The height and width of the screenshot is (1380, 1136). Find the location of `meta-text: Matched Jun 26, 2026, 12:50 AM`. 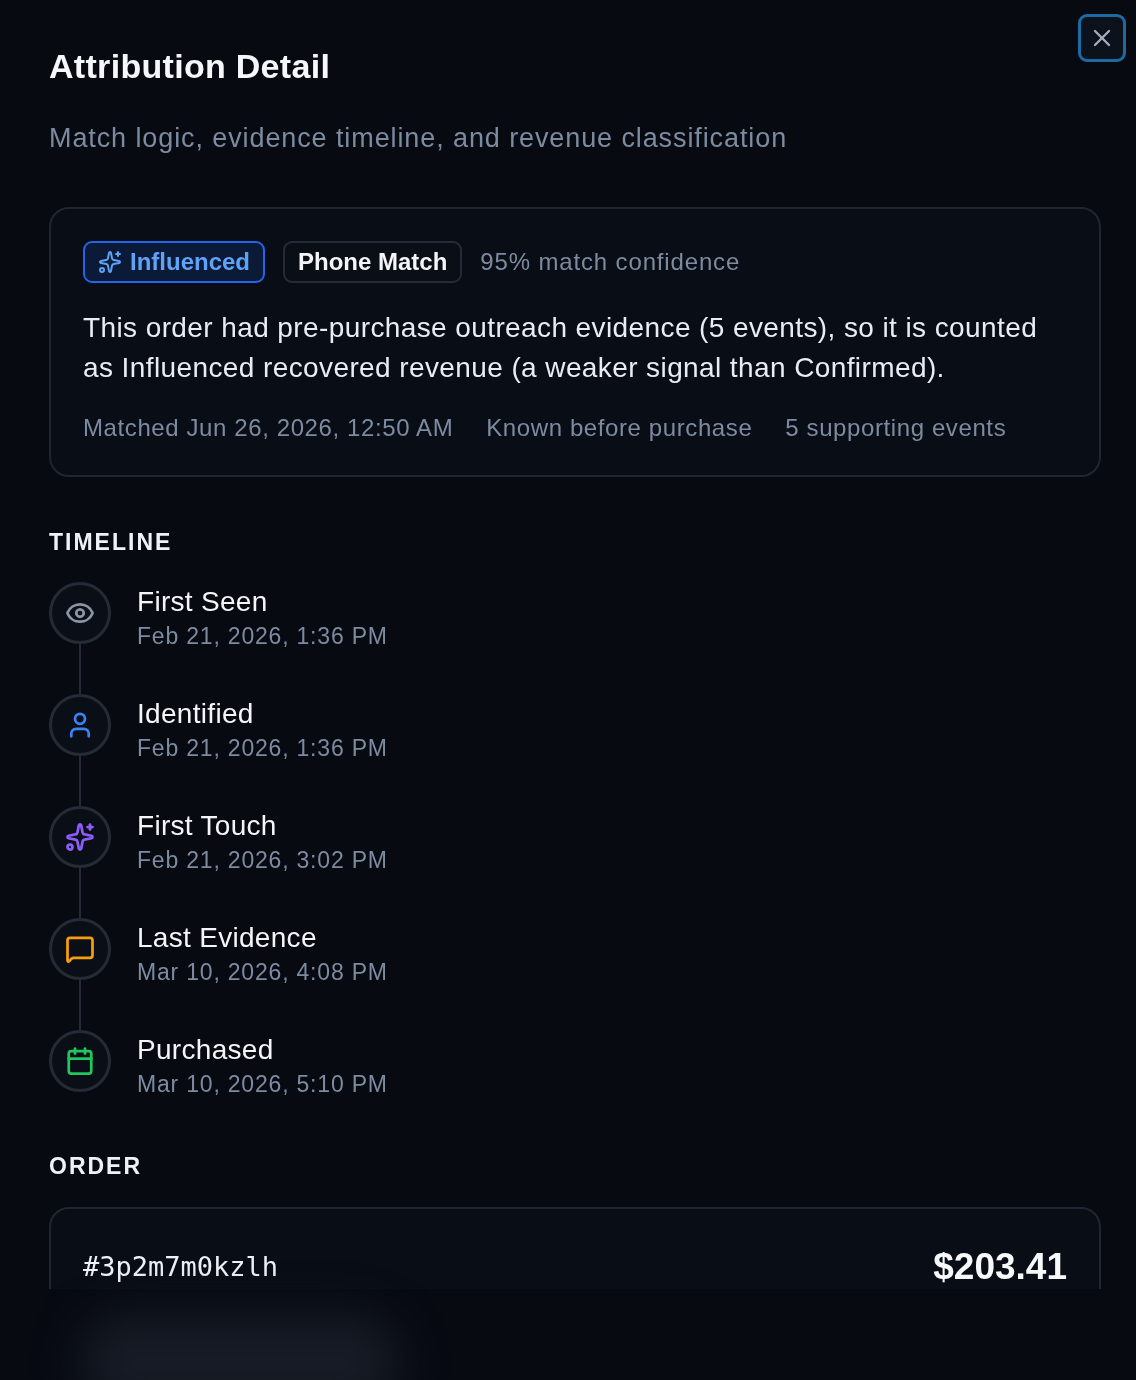

meta-text: Matched Jun 26, 2026, 12:50 AM is located at coordinates (268, 428).